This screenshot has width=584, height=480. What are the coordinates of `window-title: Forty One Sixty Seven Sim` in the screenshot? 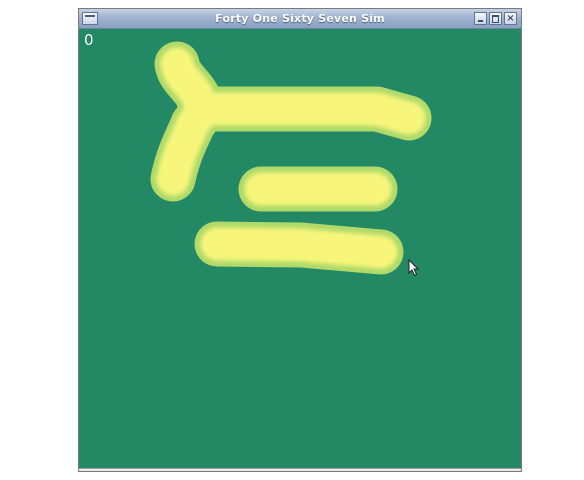 It's located at (300, 18).